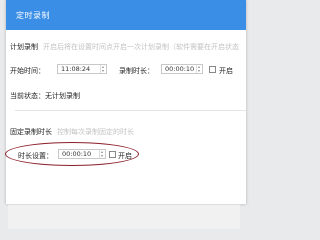 The height and width of the screenshot is (240, 320). What do you see at coordinates (24, 47) in the screenshot?
I see `scheduled-section-label: 计划录制` at bounding box center [24, 47].